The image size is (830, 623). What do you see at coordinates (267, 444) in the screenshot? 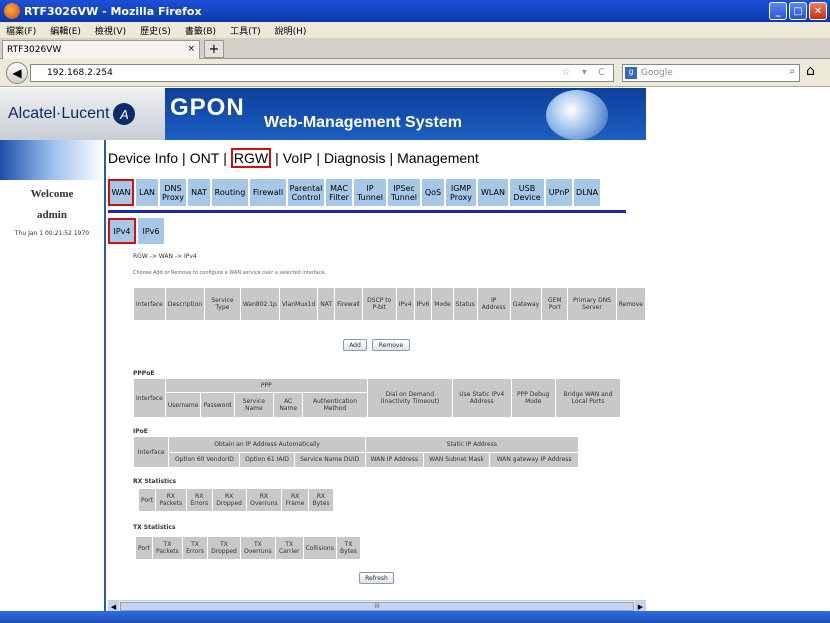
I see `table-header: Obtain an IP Address Automatically` at bounding box center [267, 444].